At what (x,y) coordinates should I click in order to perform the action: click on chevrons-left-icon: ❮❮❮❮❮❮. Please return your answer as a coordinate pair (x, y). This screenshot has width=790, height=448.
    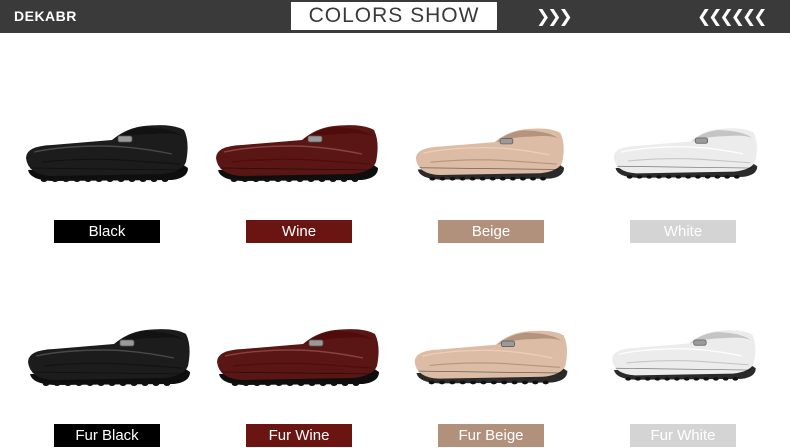
    Looking at the image, I should click on (732, 17).